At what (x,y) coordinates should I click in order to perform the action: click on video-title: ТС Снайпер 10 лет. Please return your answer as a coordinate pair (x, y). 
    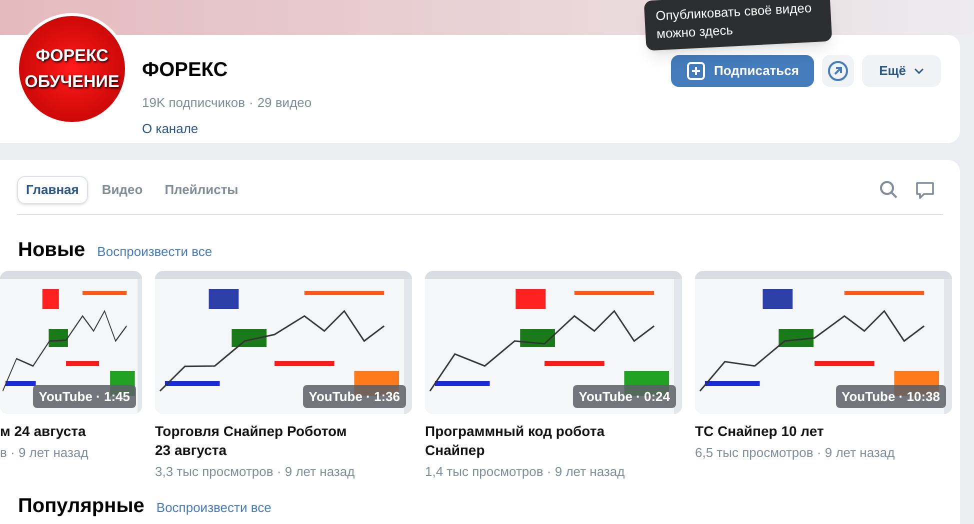
    Looking at the image, I should click on (797, 431).